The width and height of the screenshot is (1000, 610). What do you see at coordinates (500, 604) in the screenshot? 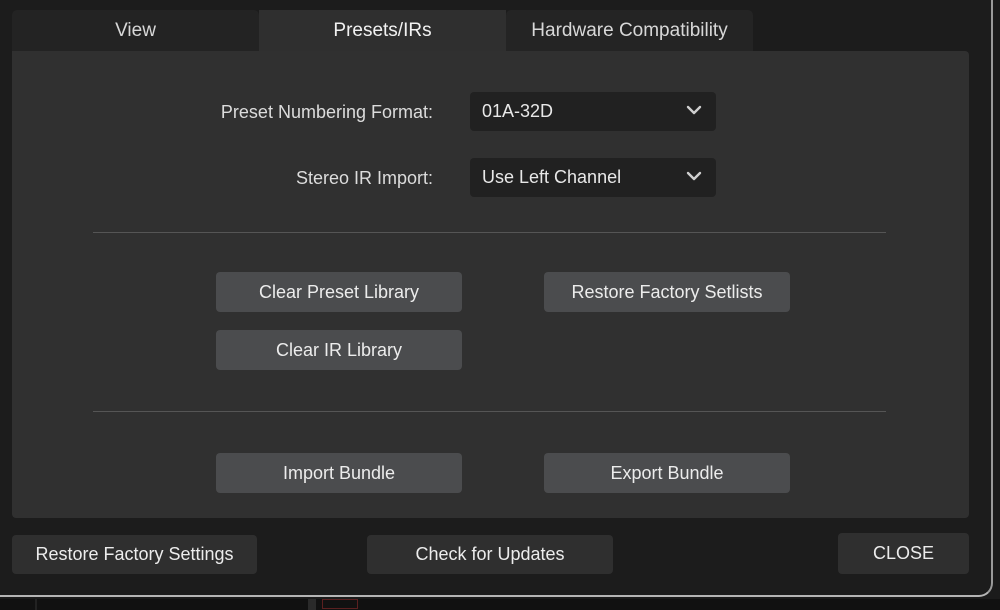
I see `background-app-strip` at bounding box center [500, 604].